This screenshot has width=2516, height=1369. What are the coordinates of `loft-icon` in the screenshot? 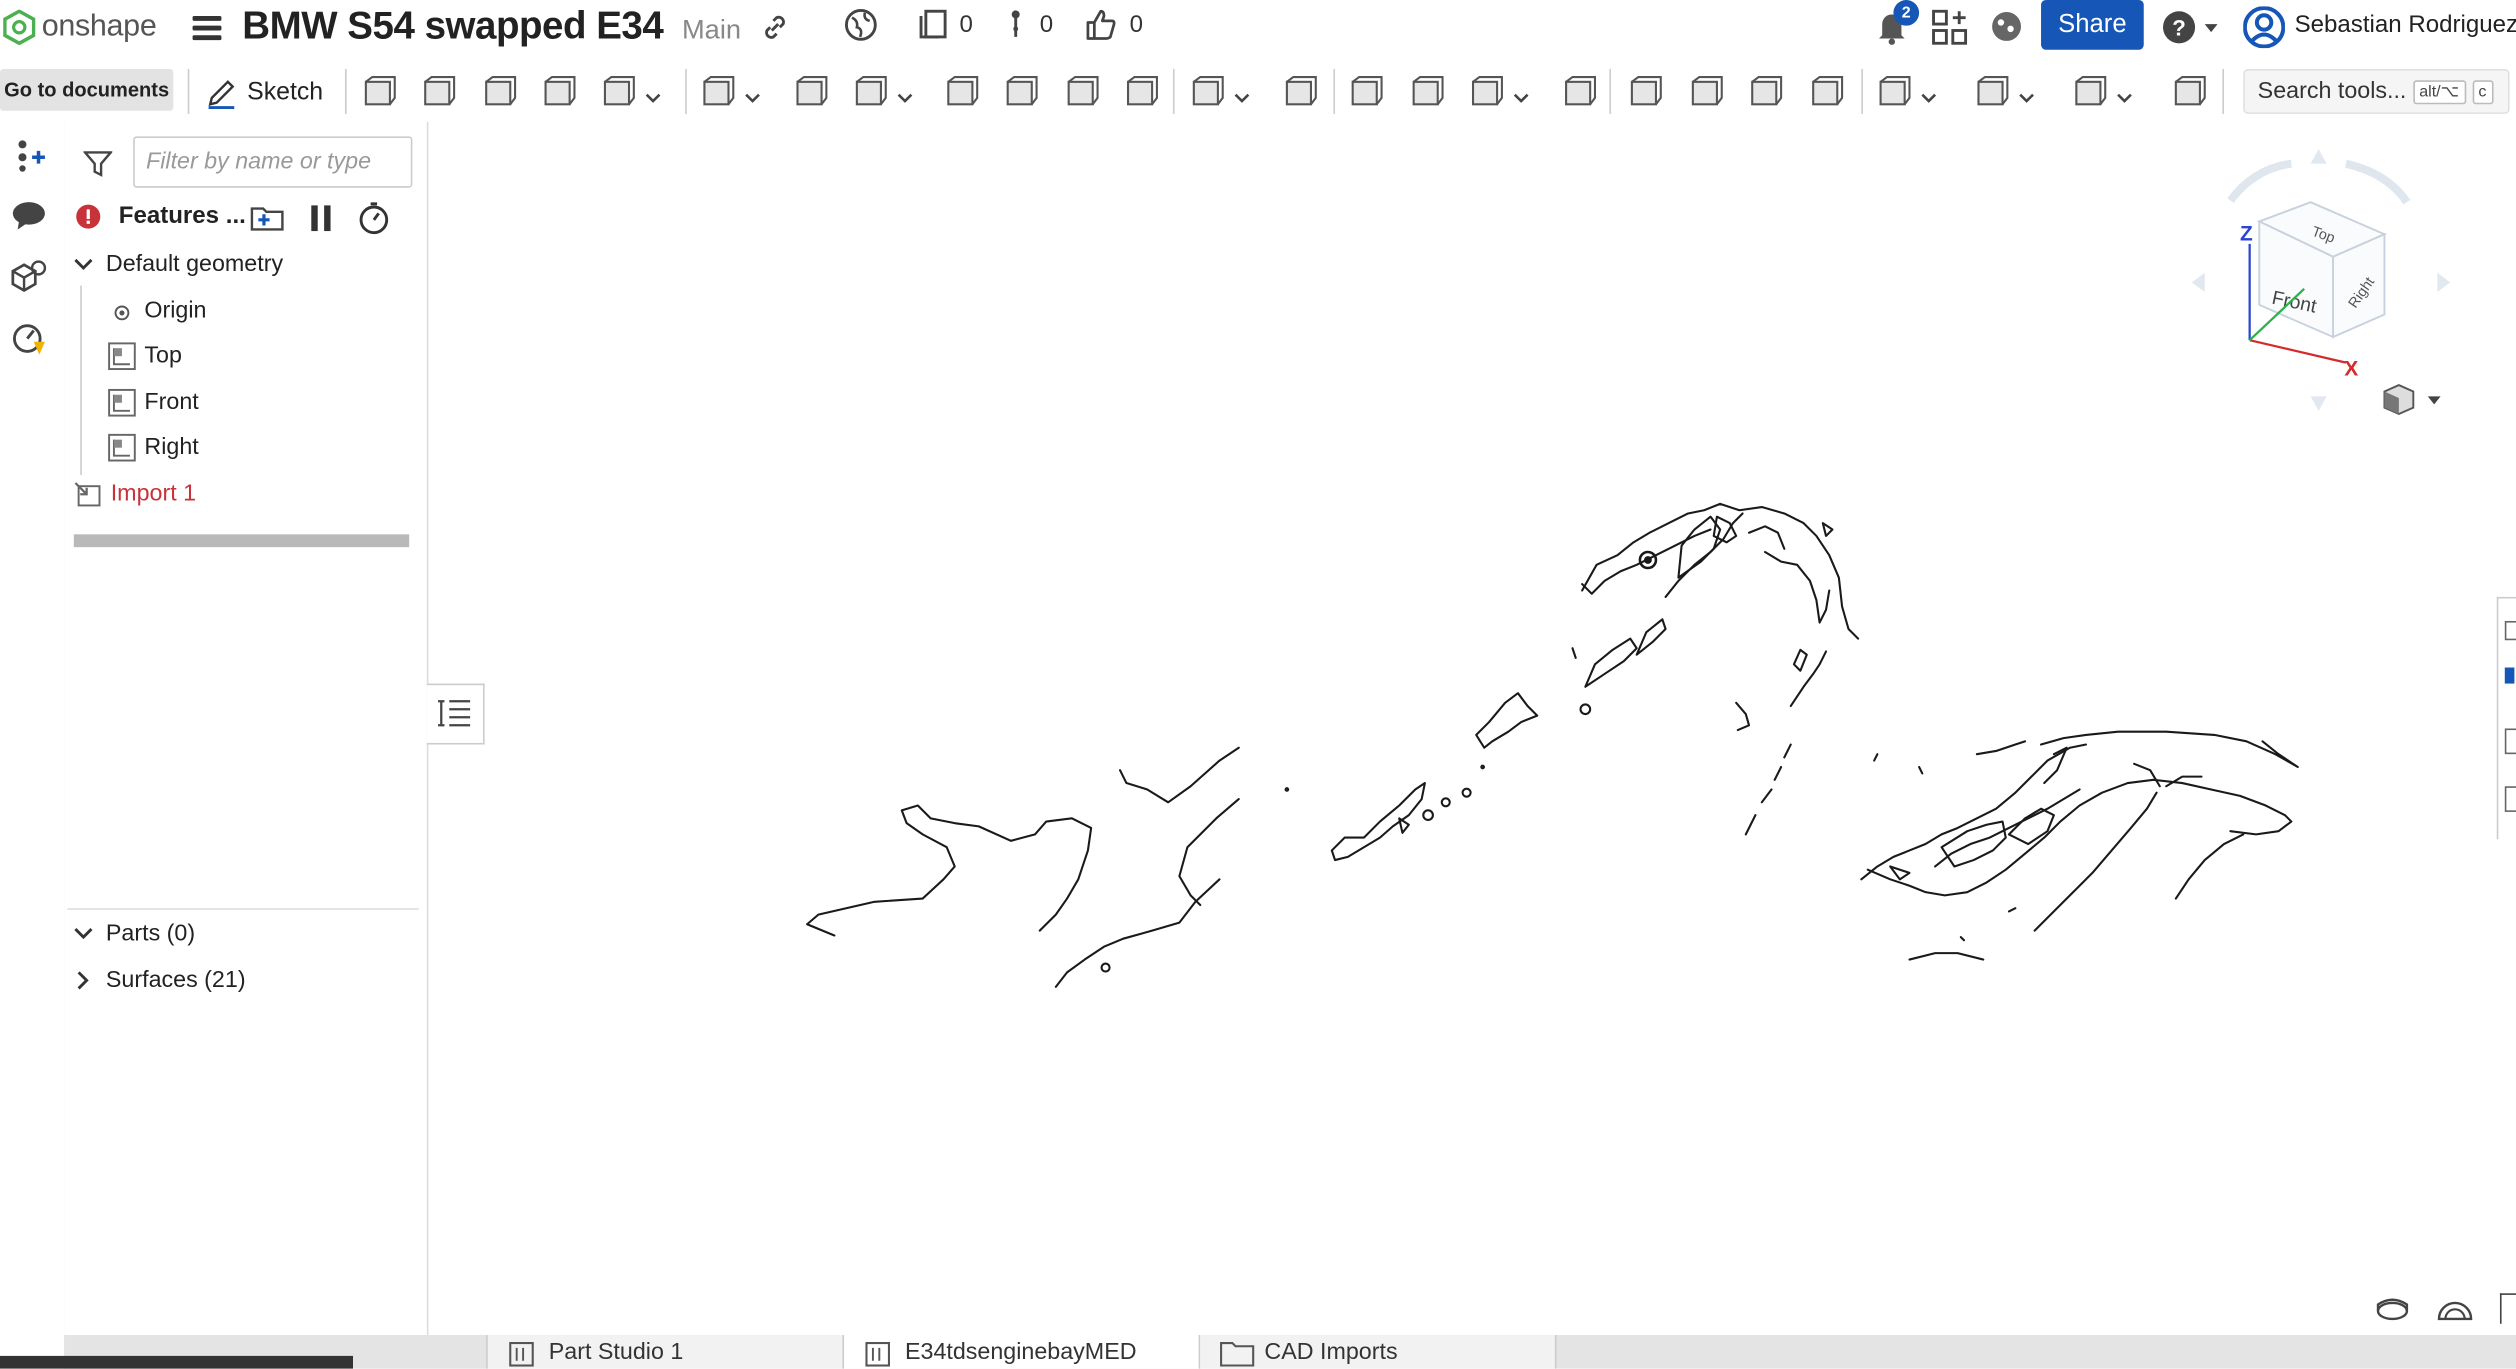 It's located at (558, 92).